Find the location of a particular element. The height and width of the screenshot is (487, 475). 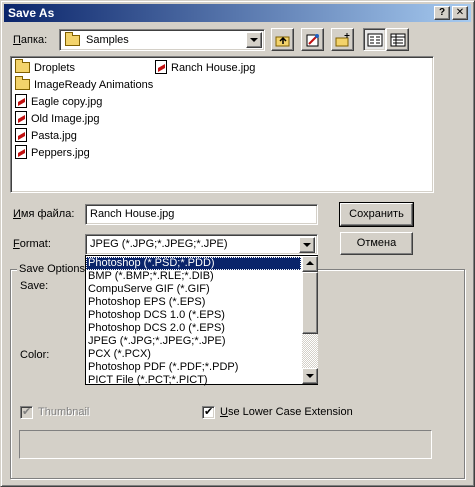

save-label: Save: is located at coordinates (34, 286).